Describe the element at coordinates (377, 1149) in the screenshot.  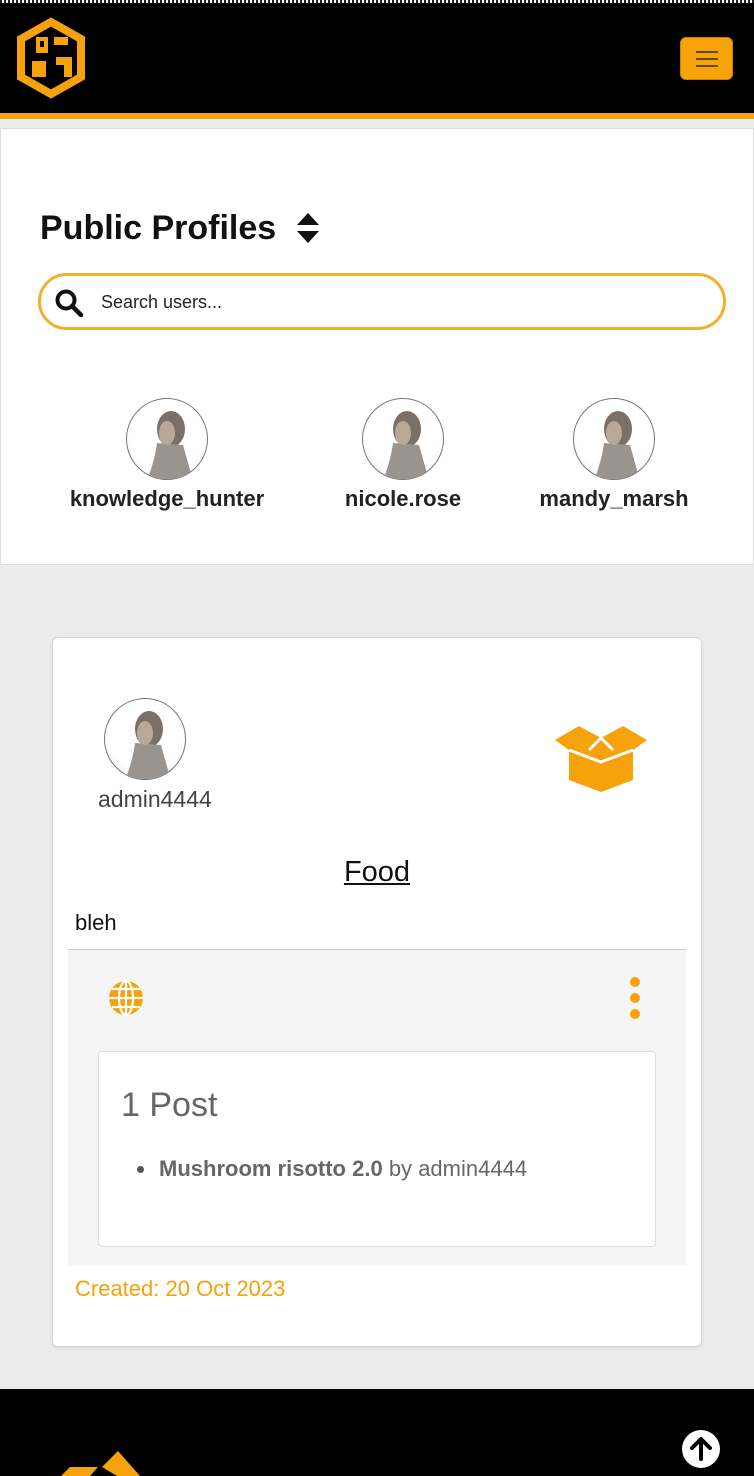
I see `posts-list-box: 1 Post Mushroom risotto 2.0 by admin4444` at that location.